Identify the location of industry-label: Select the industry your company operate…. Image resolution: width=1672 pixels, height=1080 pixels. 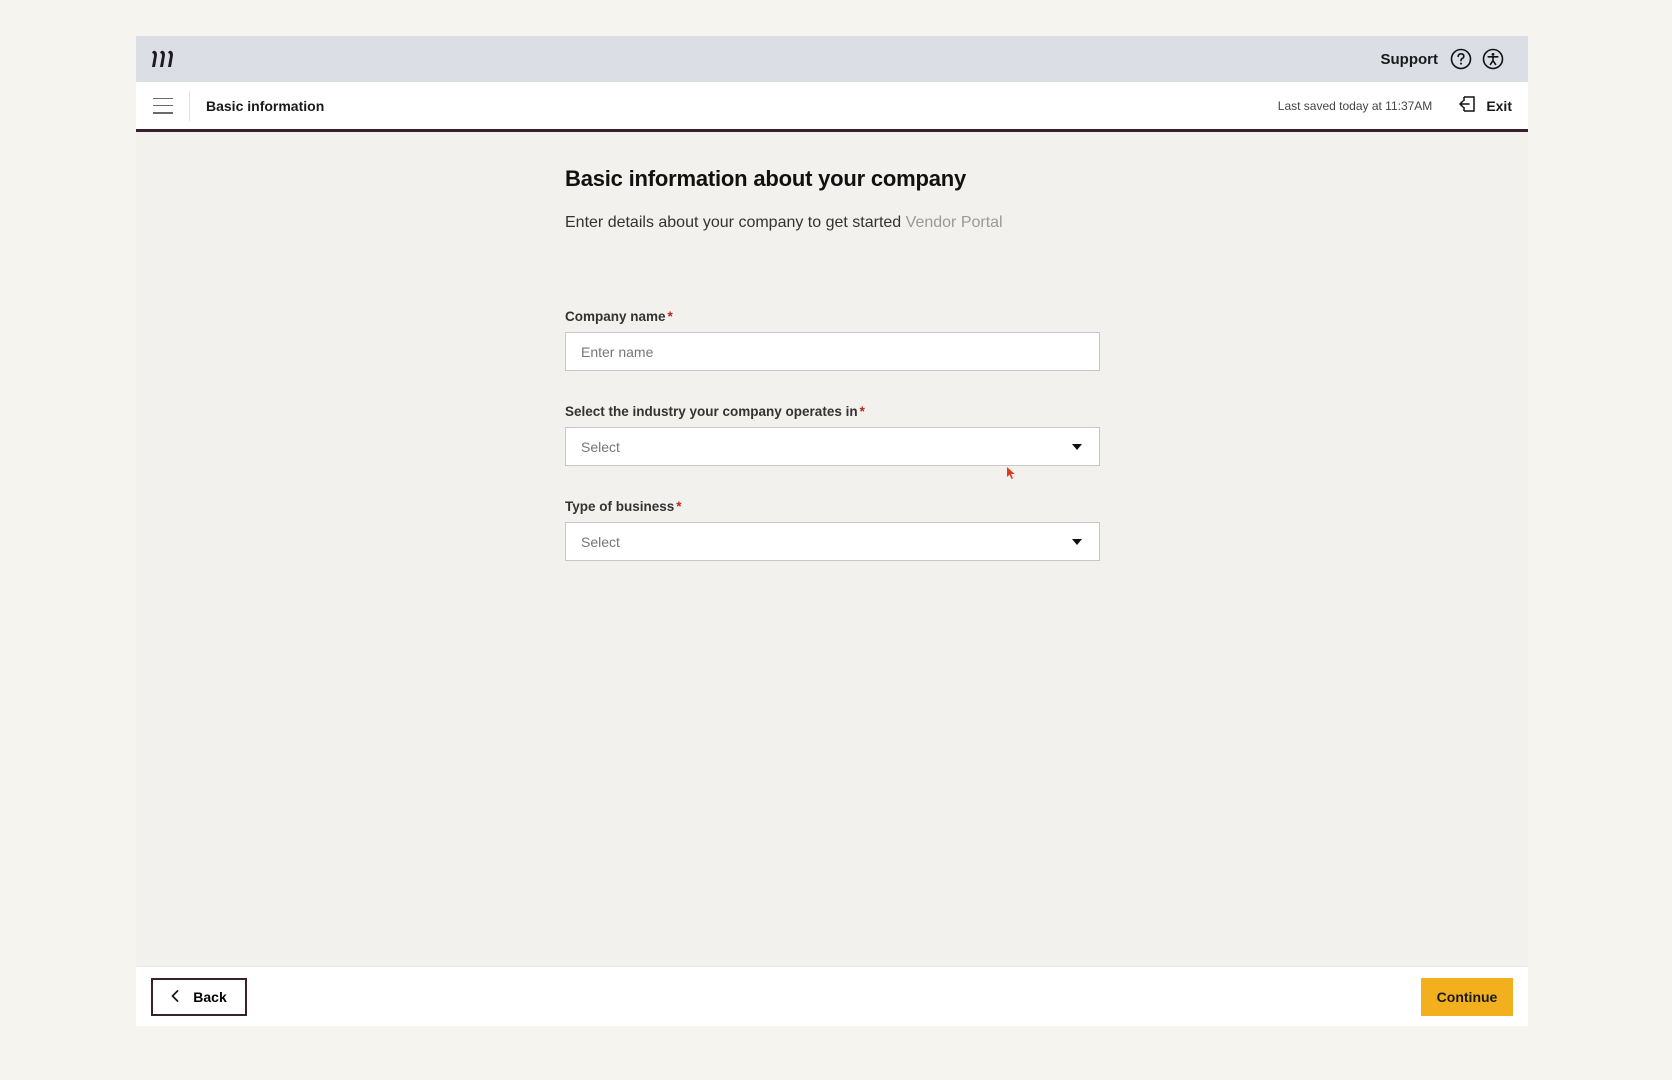
(715, 411).